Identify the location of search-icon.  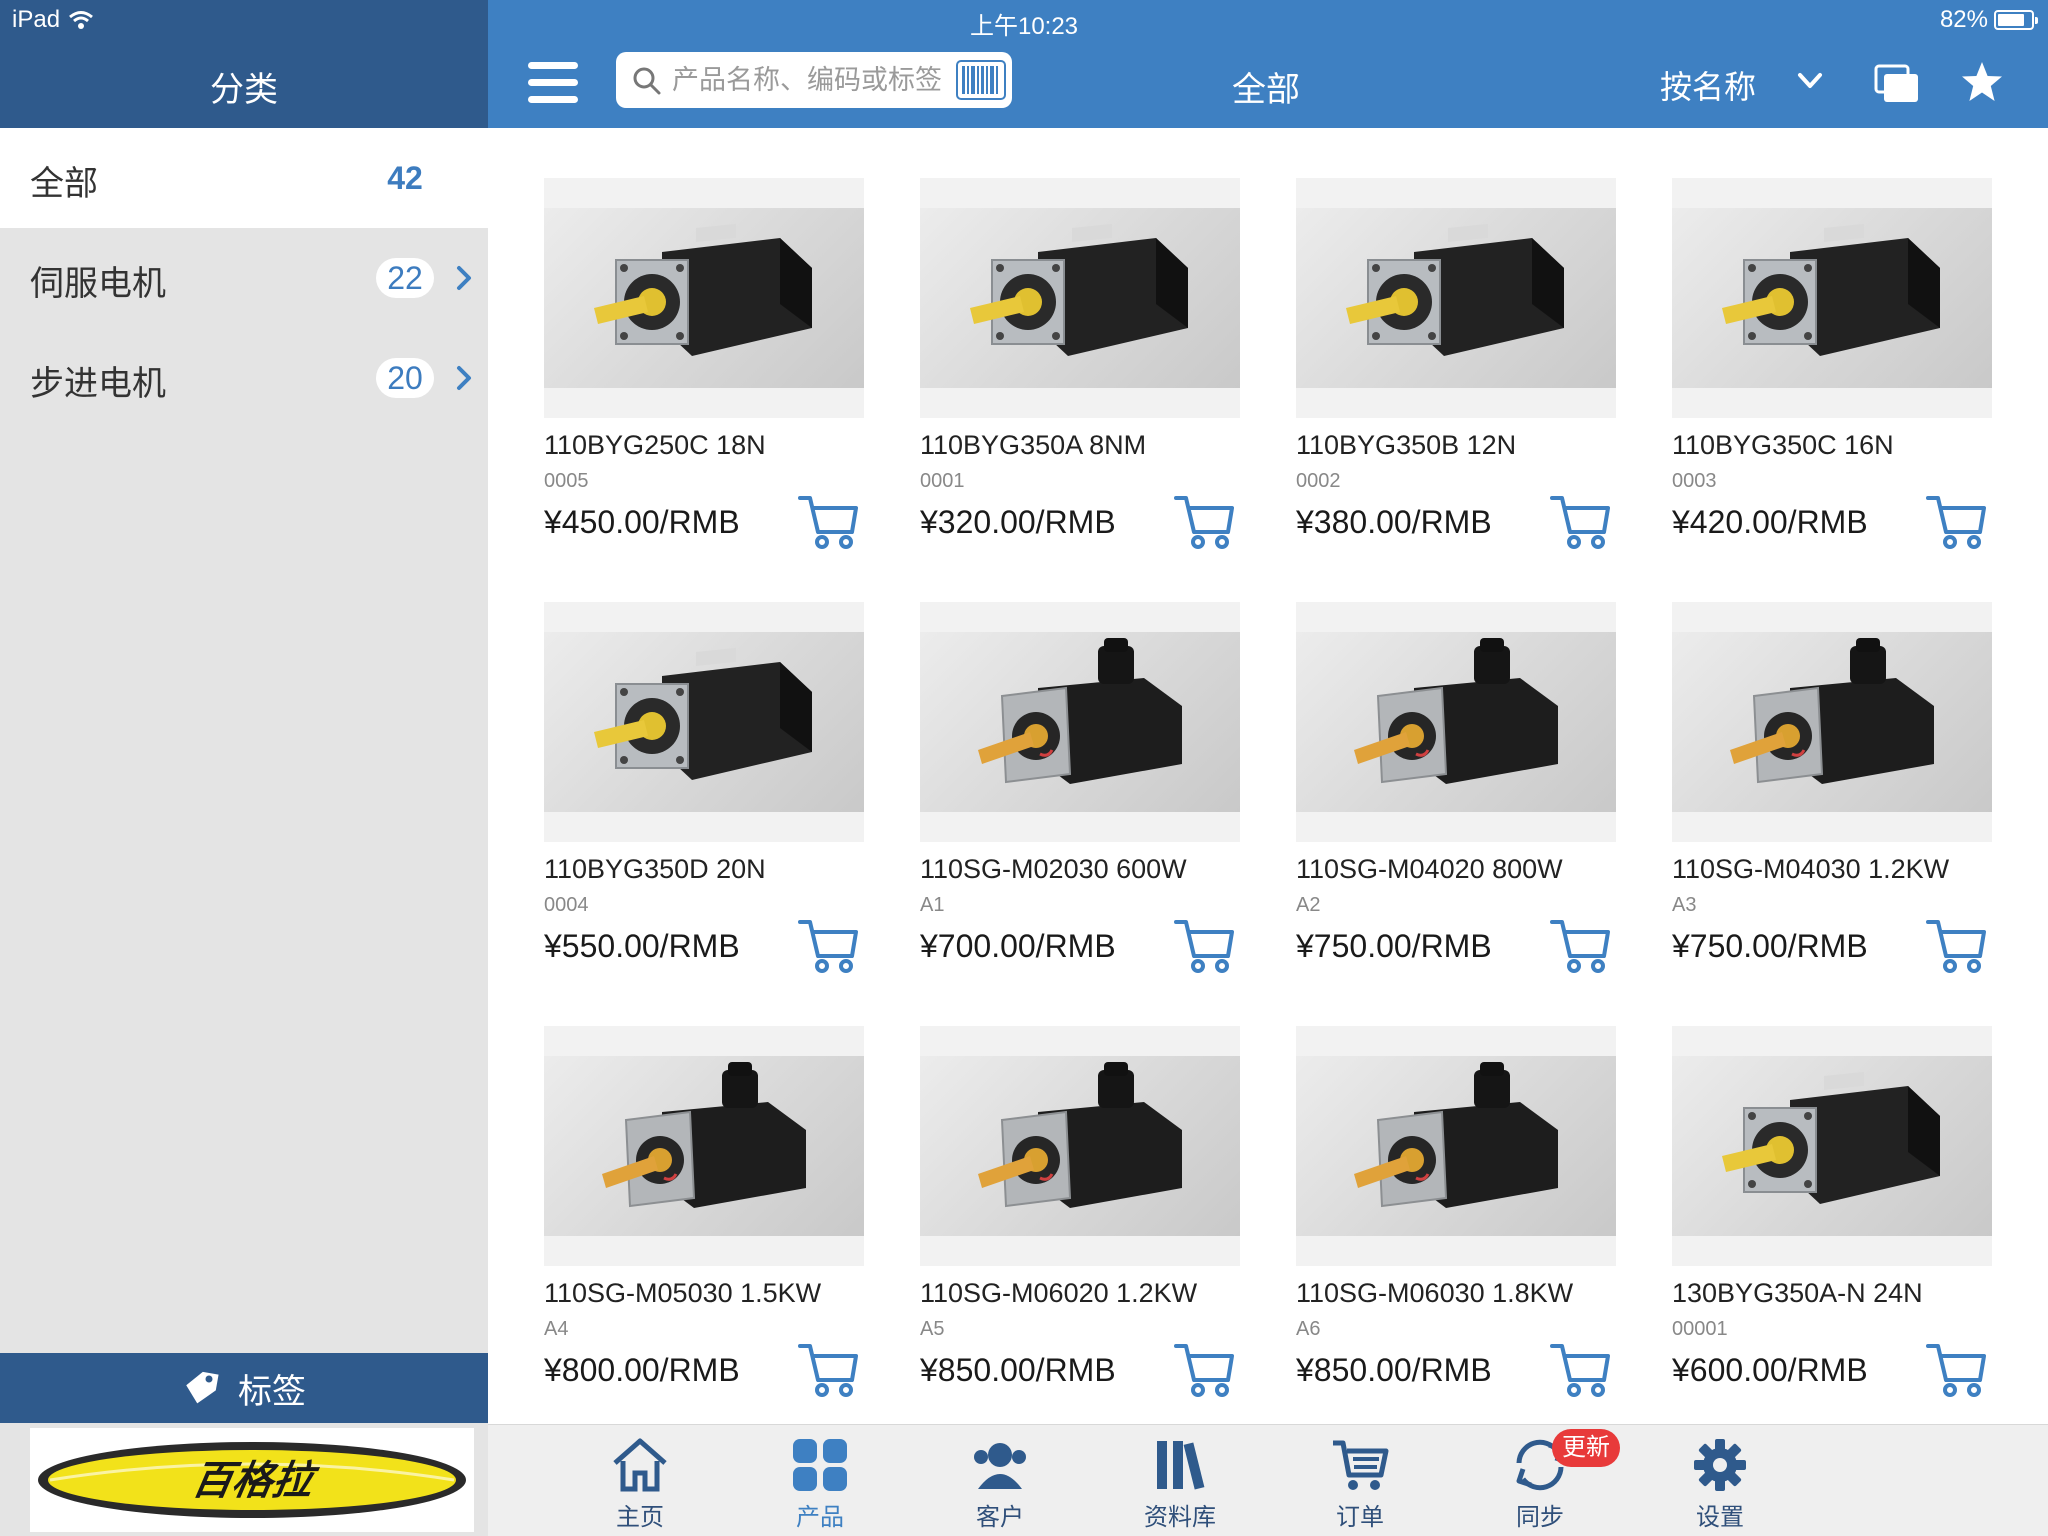
(647, 81).